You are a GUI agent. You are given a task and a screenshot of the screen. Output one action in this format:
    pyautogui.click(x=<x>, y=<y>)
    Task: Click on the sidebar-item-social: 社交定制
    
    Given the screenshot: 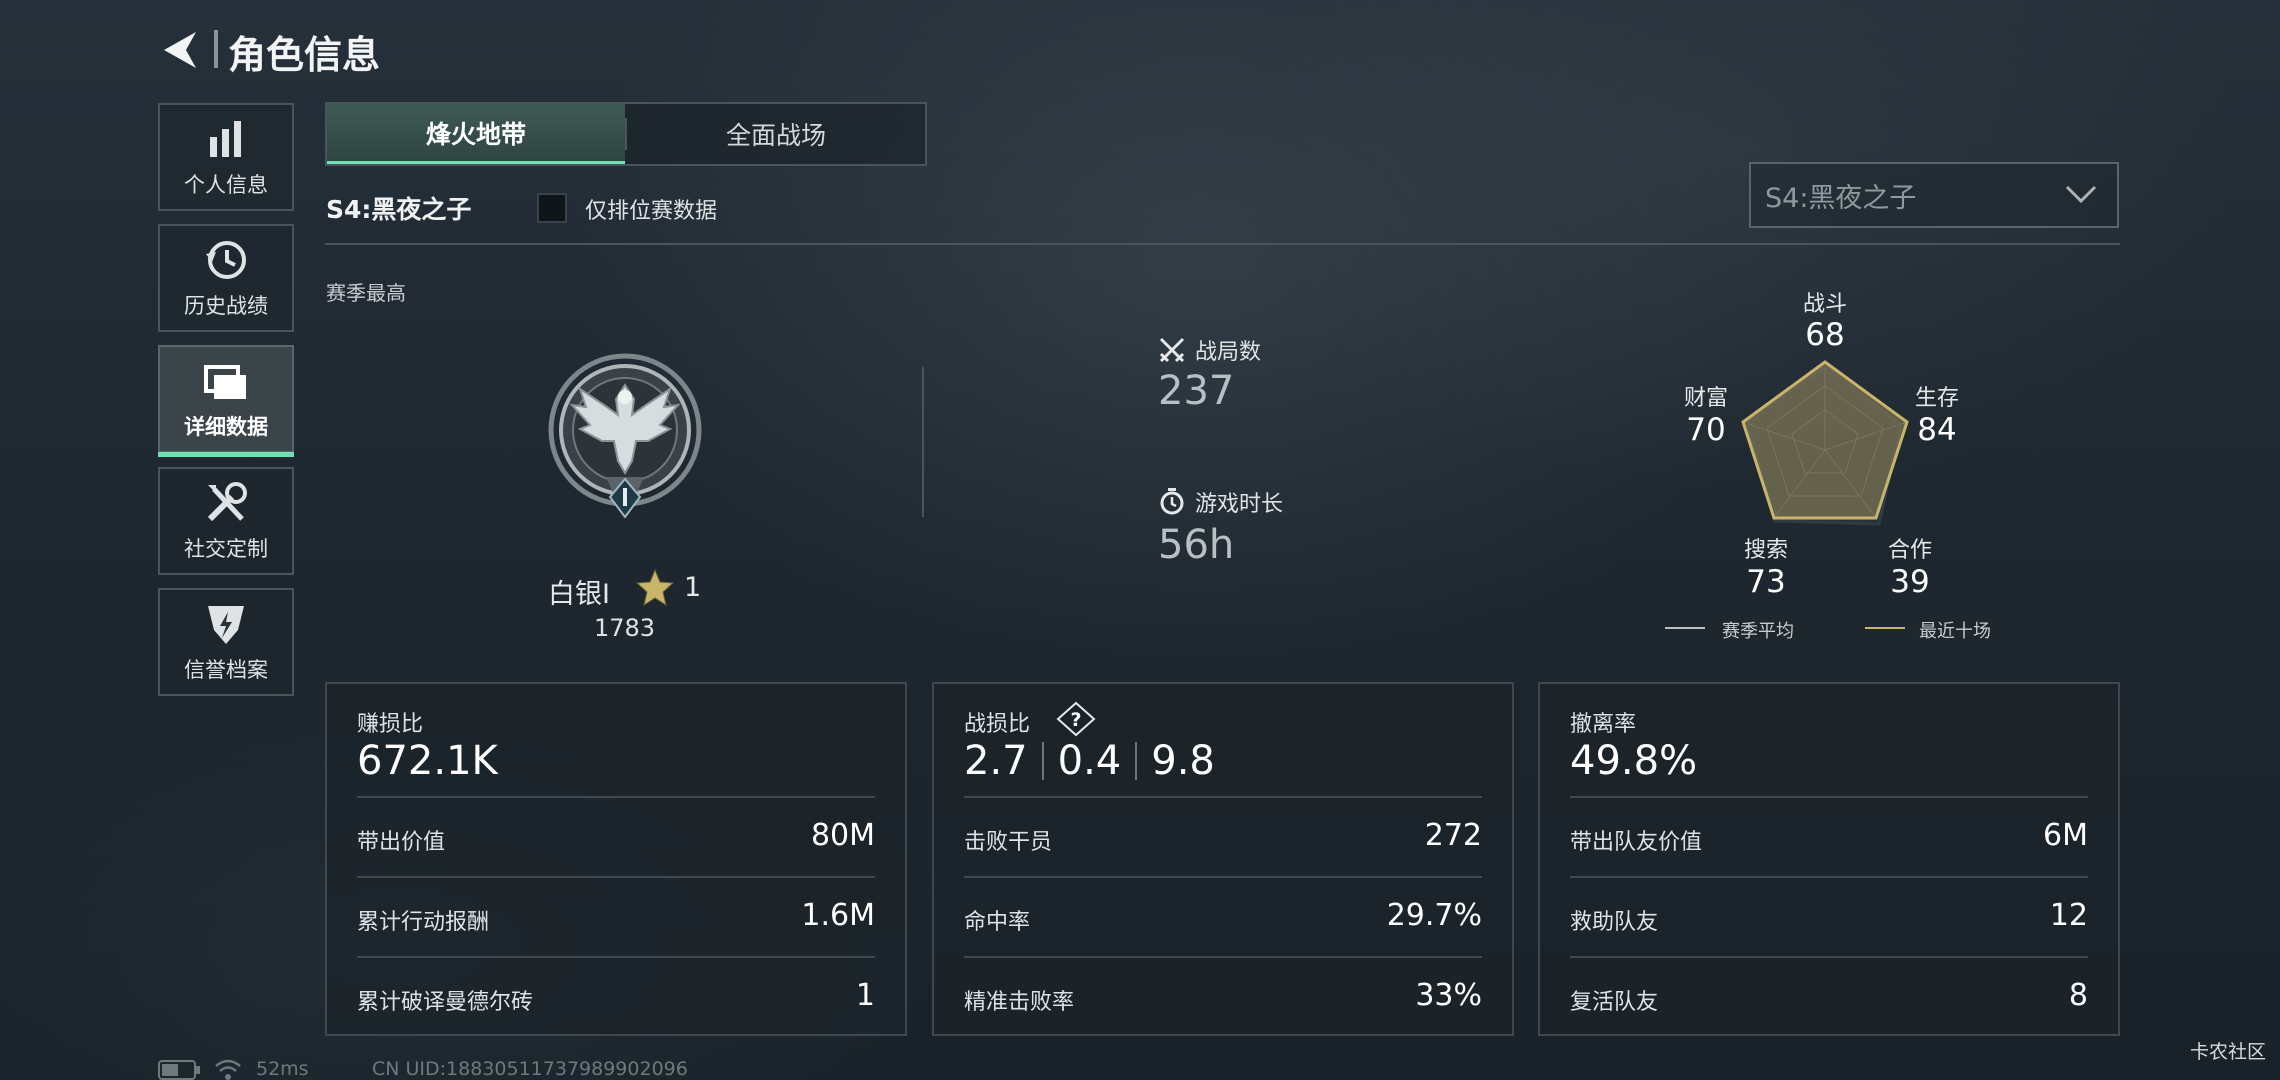 What is the action you would take?
    pyautogui.click(x=226, y=521)
    